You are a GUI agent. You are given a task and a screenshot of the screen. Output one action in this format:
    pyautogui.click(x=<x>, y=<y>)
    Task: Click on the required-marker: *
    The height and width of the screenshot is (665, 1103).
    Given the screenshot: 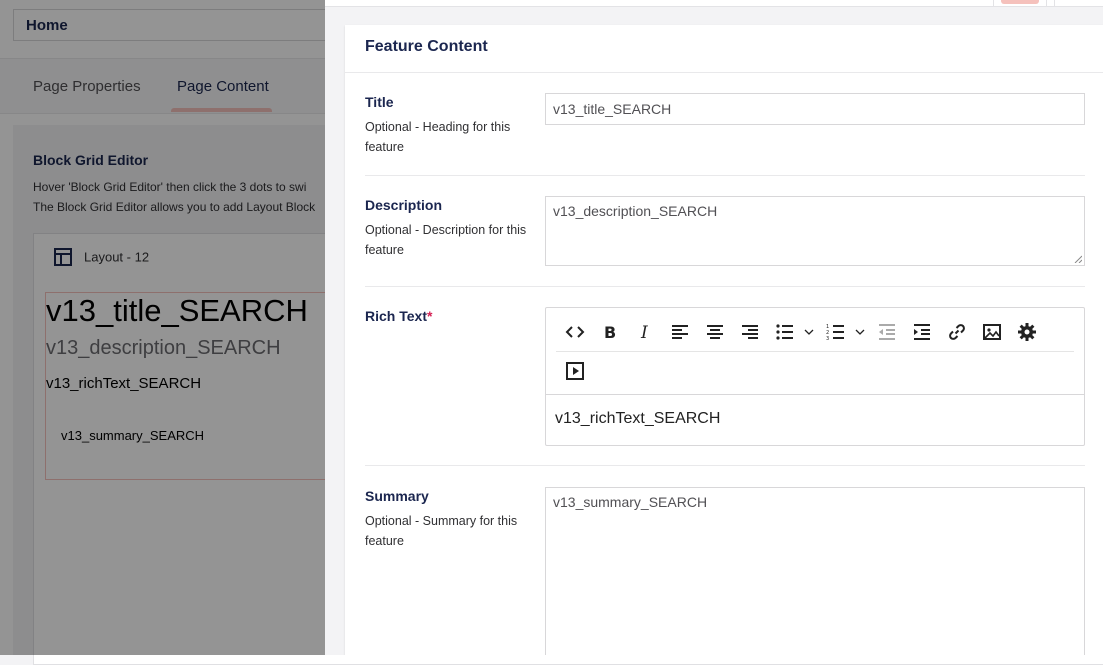 What is the action you would take?
    pyautogui.click(x=429, y=316)
    